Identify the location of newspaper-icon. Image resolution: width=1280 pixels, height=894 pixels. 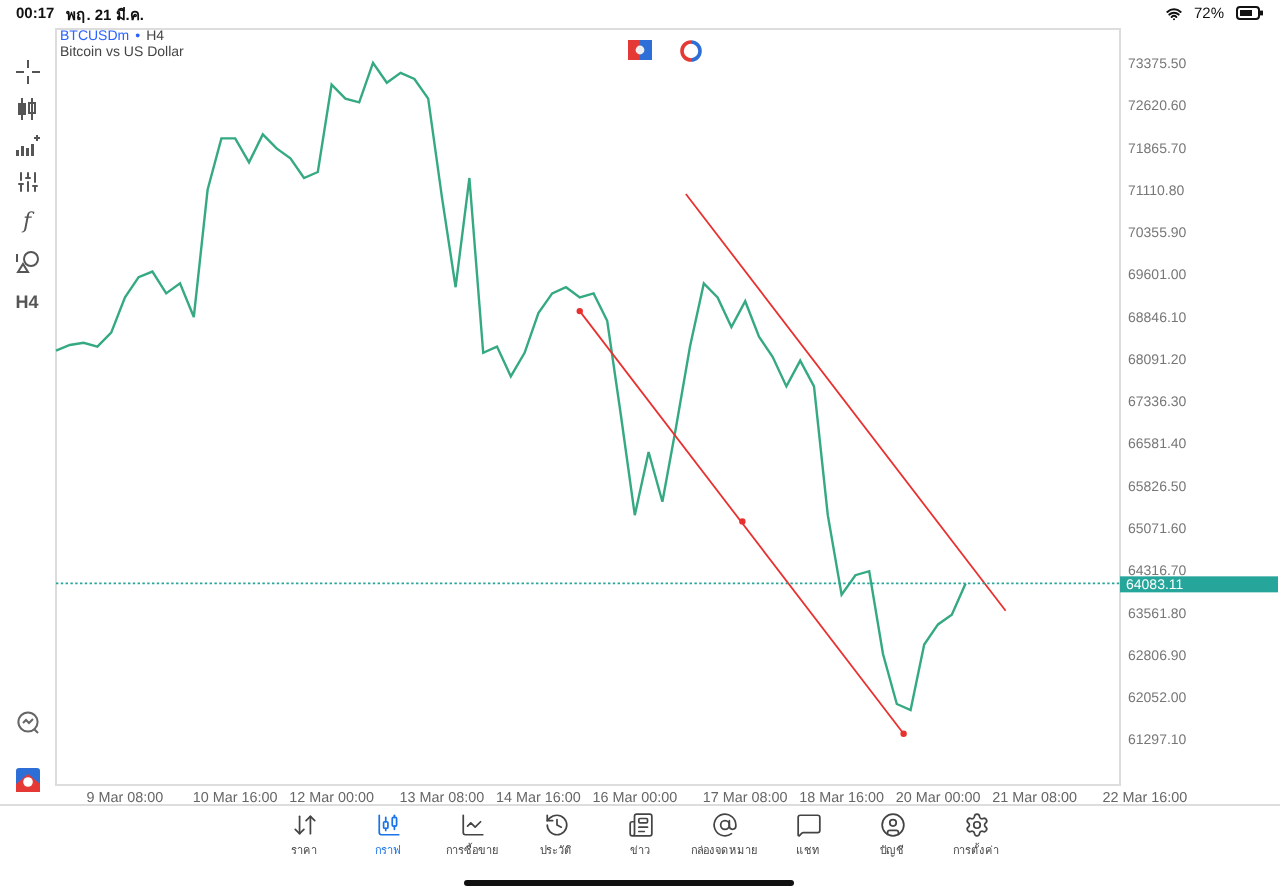
(640, 825).